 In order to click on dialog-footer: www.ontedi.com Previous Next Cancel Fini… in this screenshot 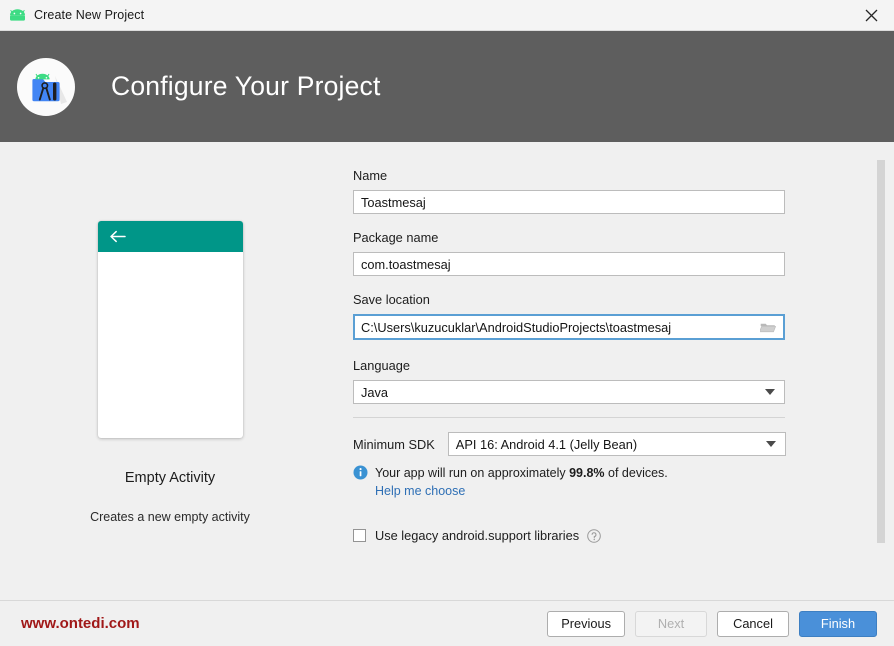, I will do `click(447, 623)`.